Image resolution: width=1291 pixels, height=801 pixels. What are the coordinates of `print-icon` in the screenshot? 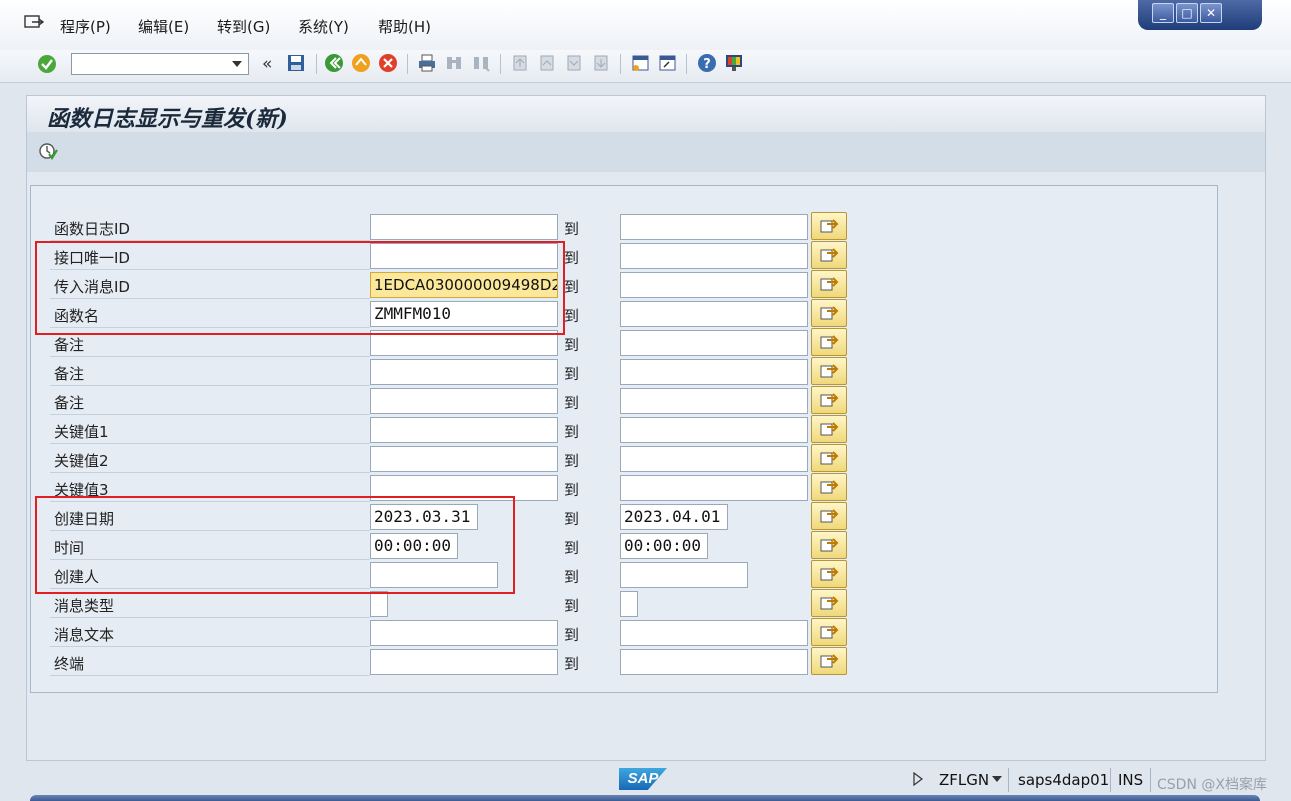 It's located at (427, 63).